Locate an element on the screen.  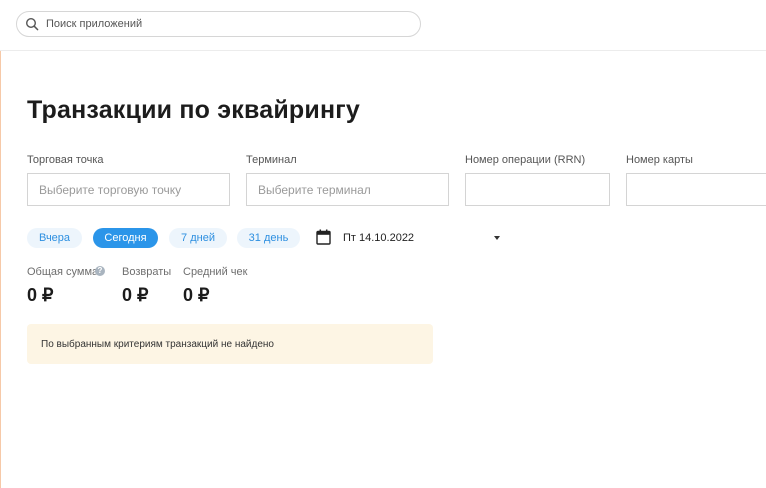
period-31-days-button: 31 день is located at coordinates (268, 238).